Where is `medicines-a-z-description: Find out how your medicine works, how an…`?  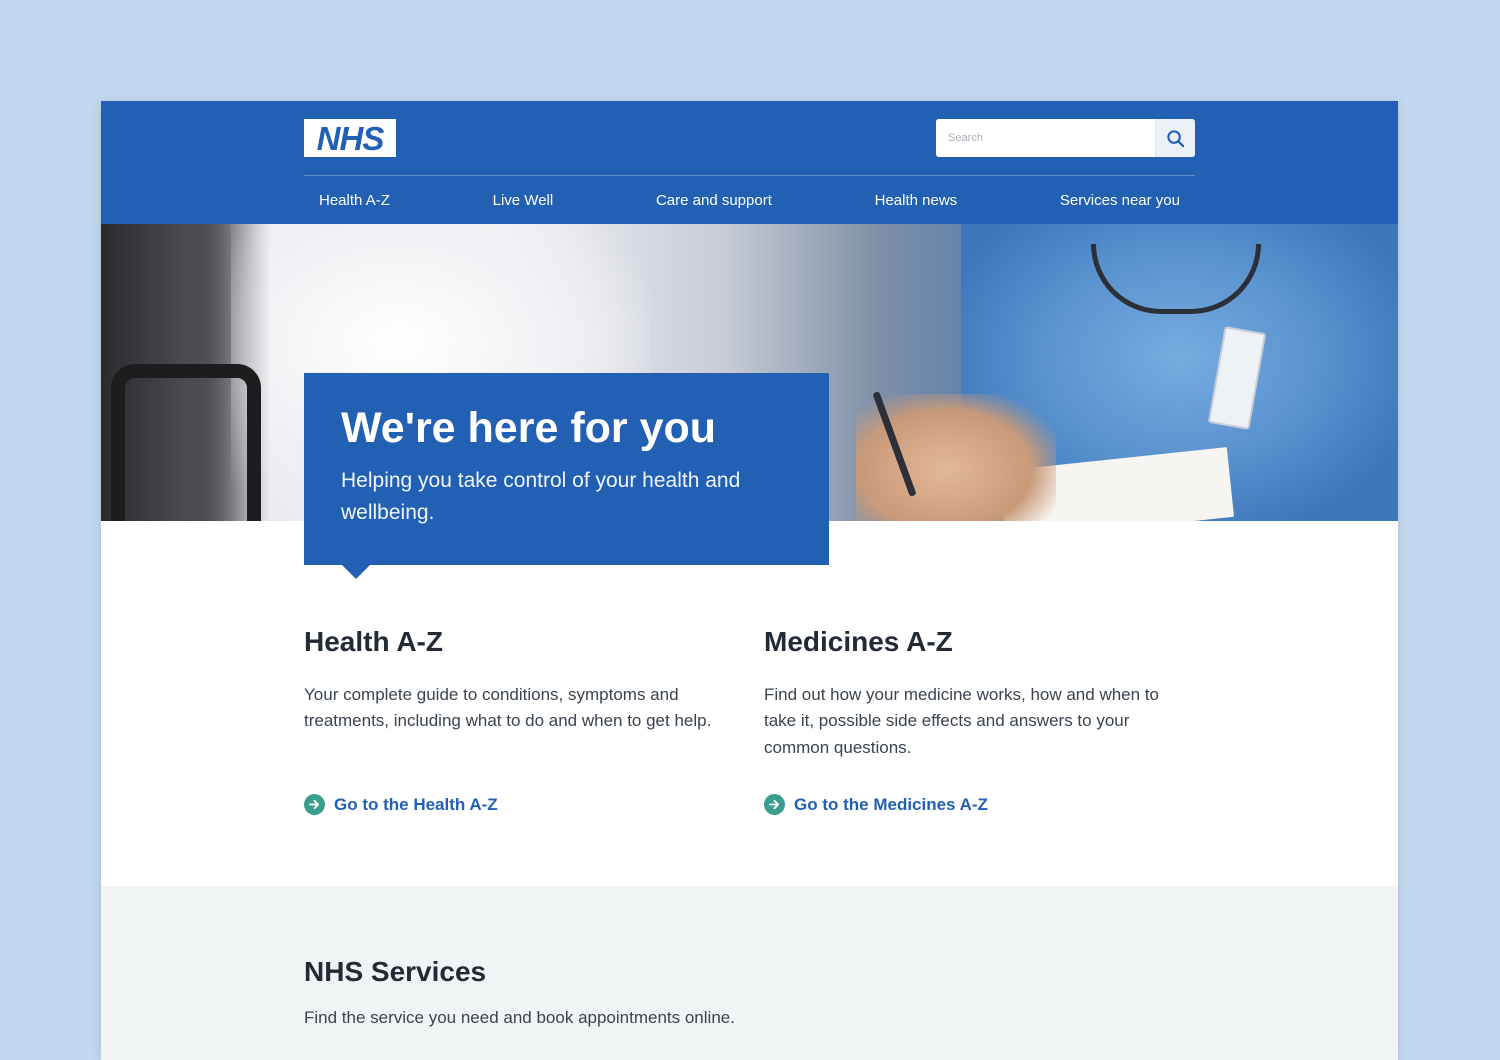
medicines-a-z-description: Find out how your medicine works, how an… is located at coordinates (961, 721).